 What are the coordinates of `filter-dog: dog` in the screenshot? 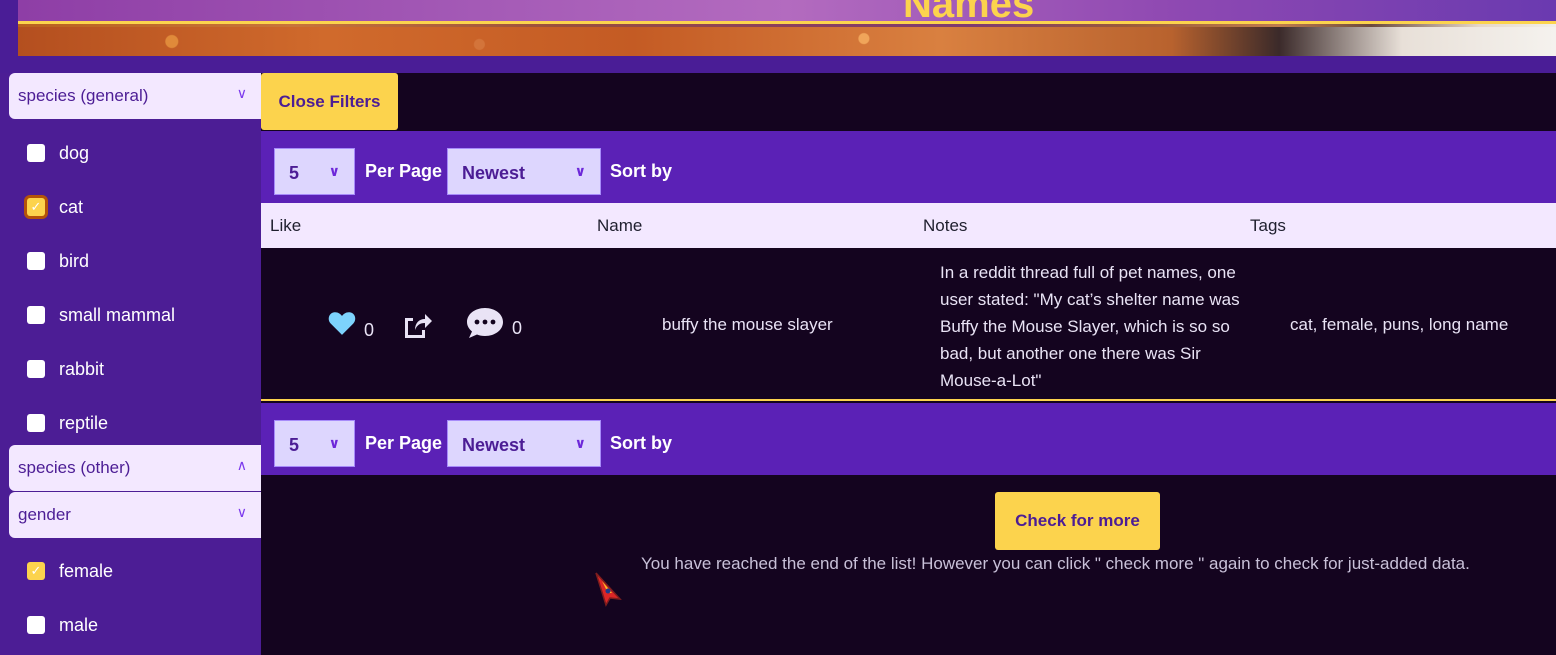 It's located at (58, 153).